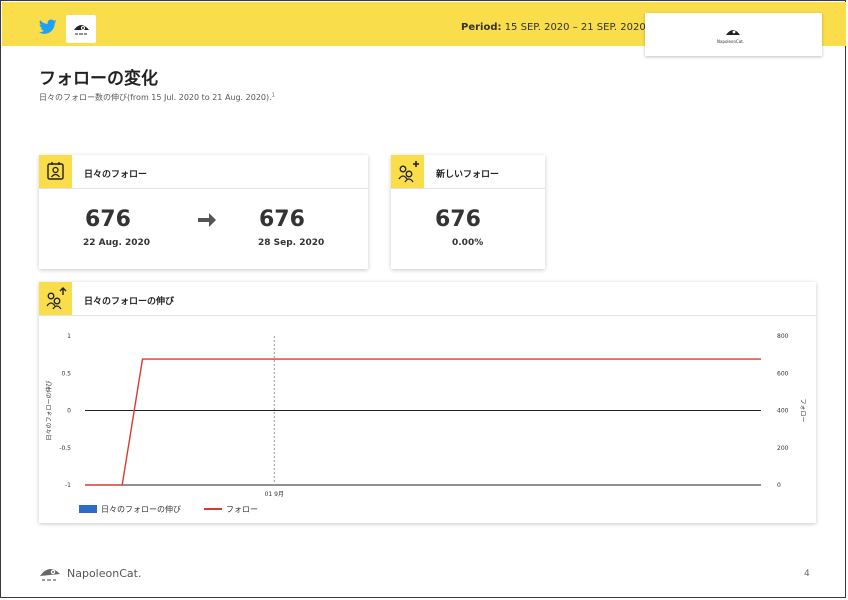 The width and height of the screenshot is (848, 600). What do you see at coordinates (783, 336) in the screenshot?
I see `right-tick-label: 800` at bounding box center [783, 336].